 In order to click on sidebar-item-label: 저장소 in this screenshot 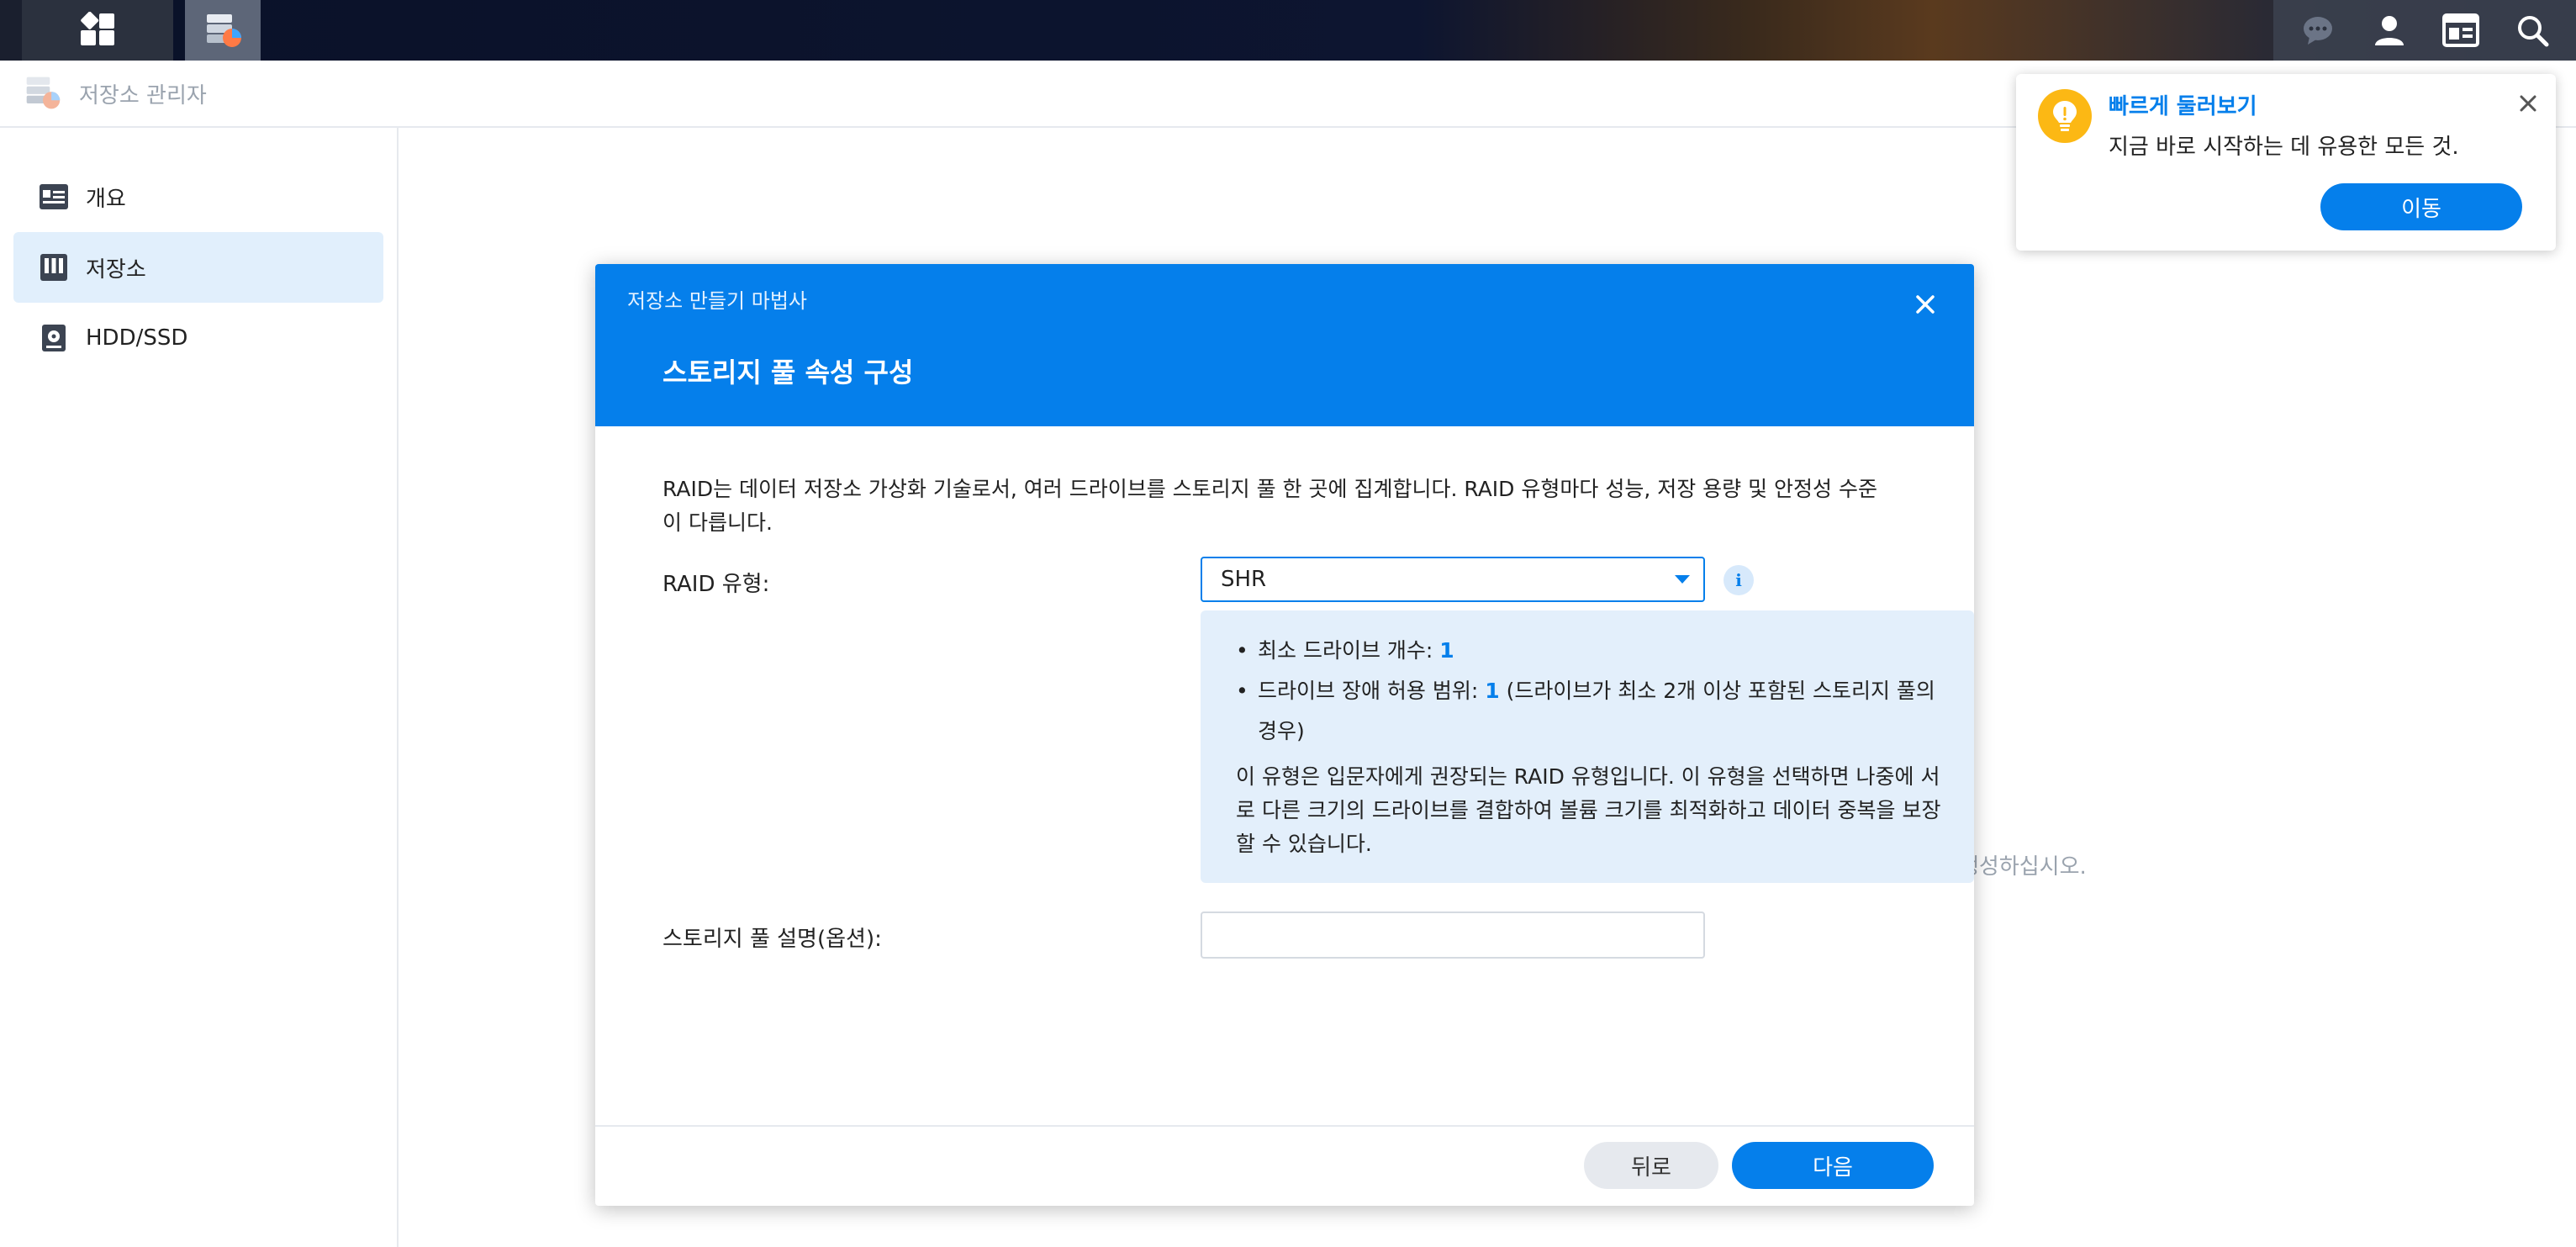, I will do `click(116, 269)`.